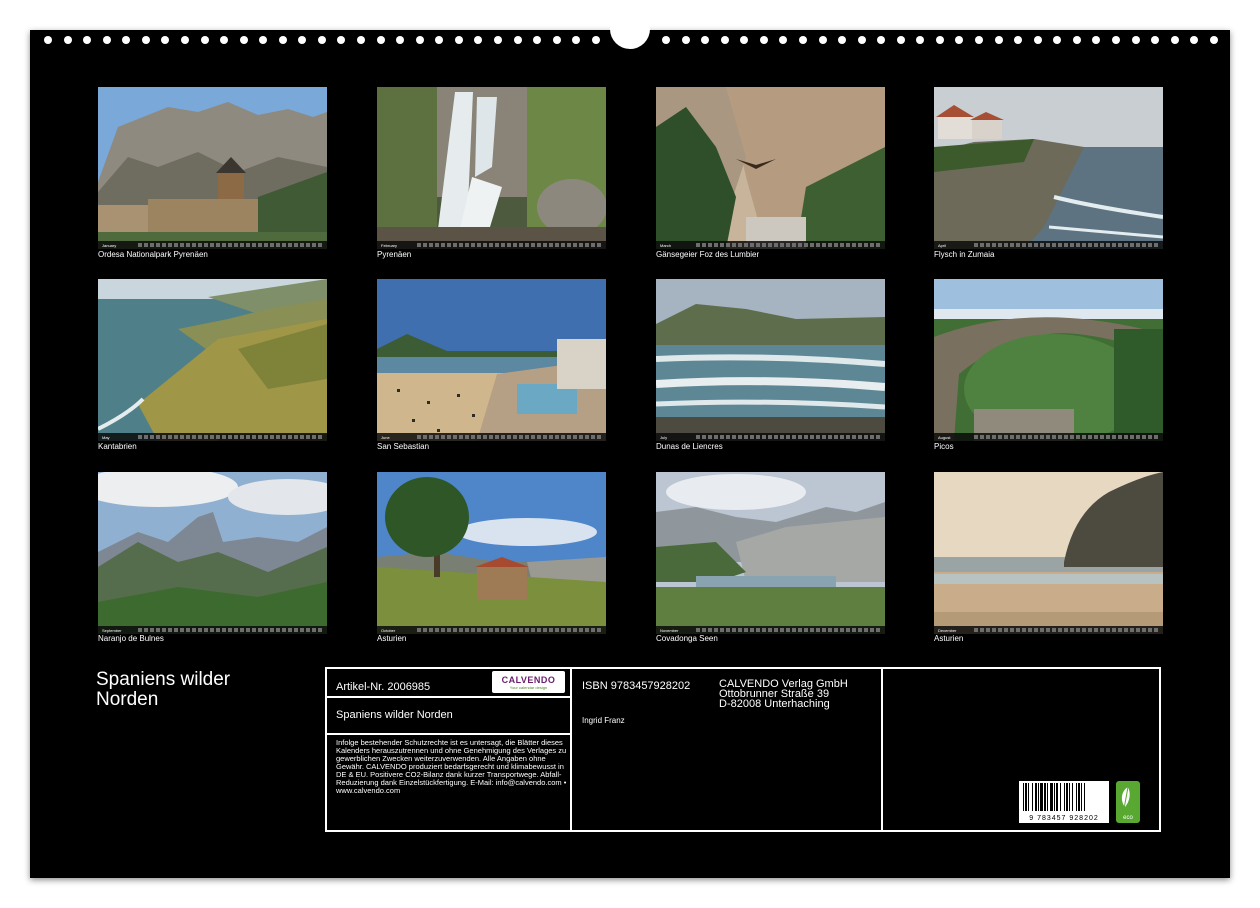  I want to click on month-label: July, so click(664, 437).